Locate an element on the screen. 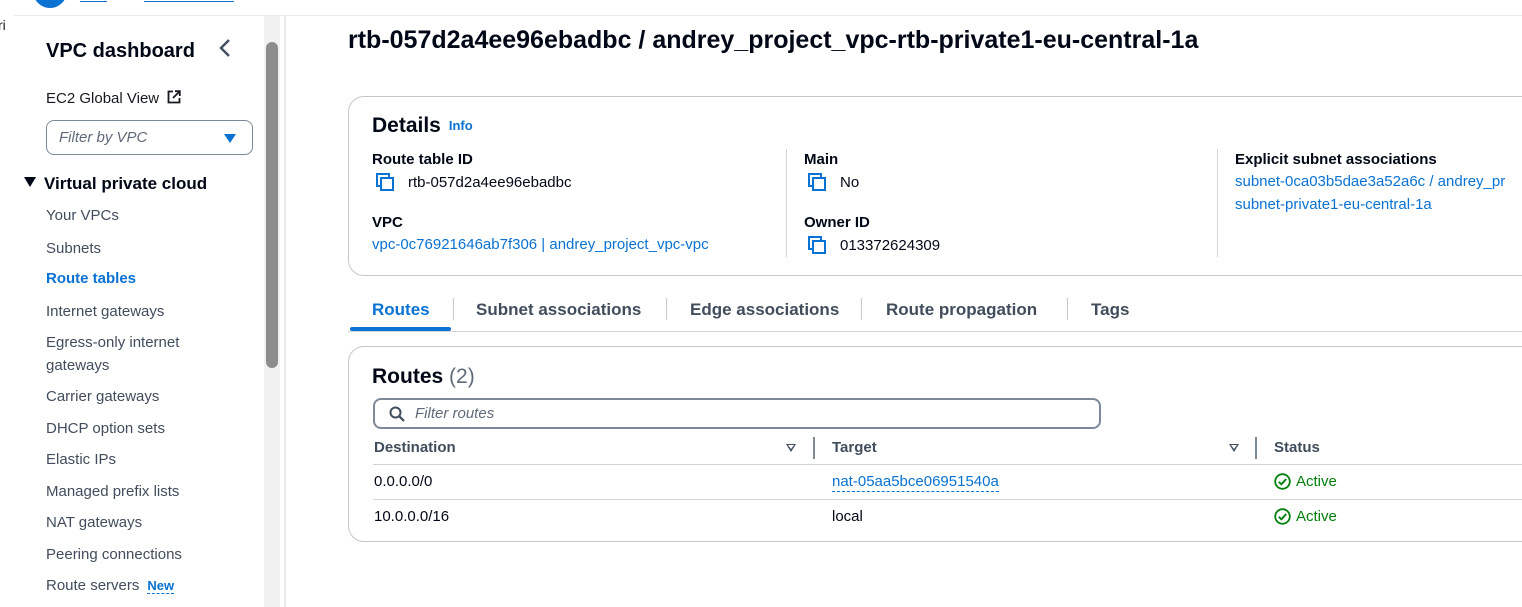 The height and width of the screenshot is (607, 1522). routes-title: Routes is located at coordinates (408, 376).